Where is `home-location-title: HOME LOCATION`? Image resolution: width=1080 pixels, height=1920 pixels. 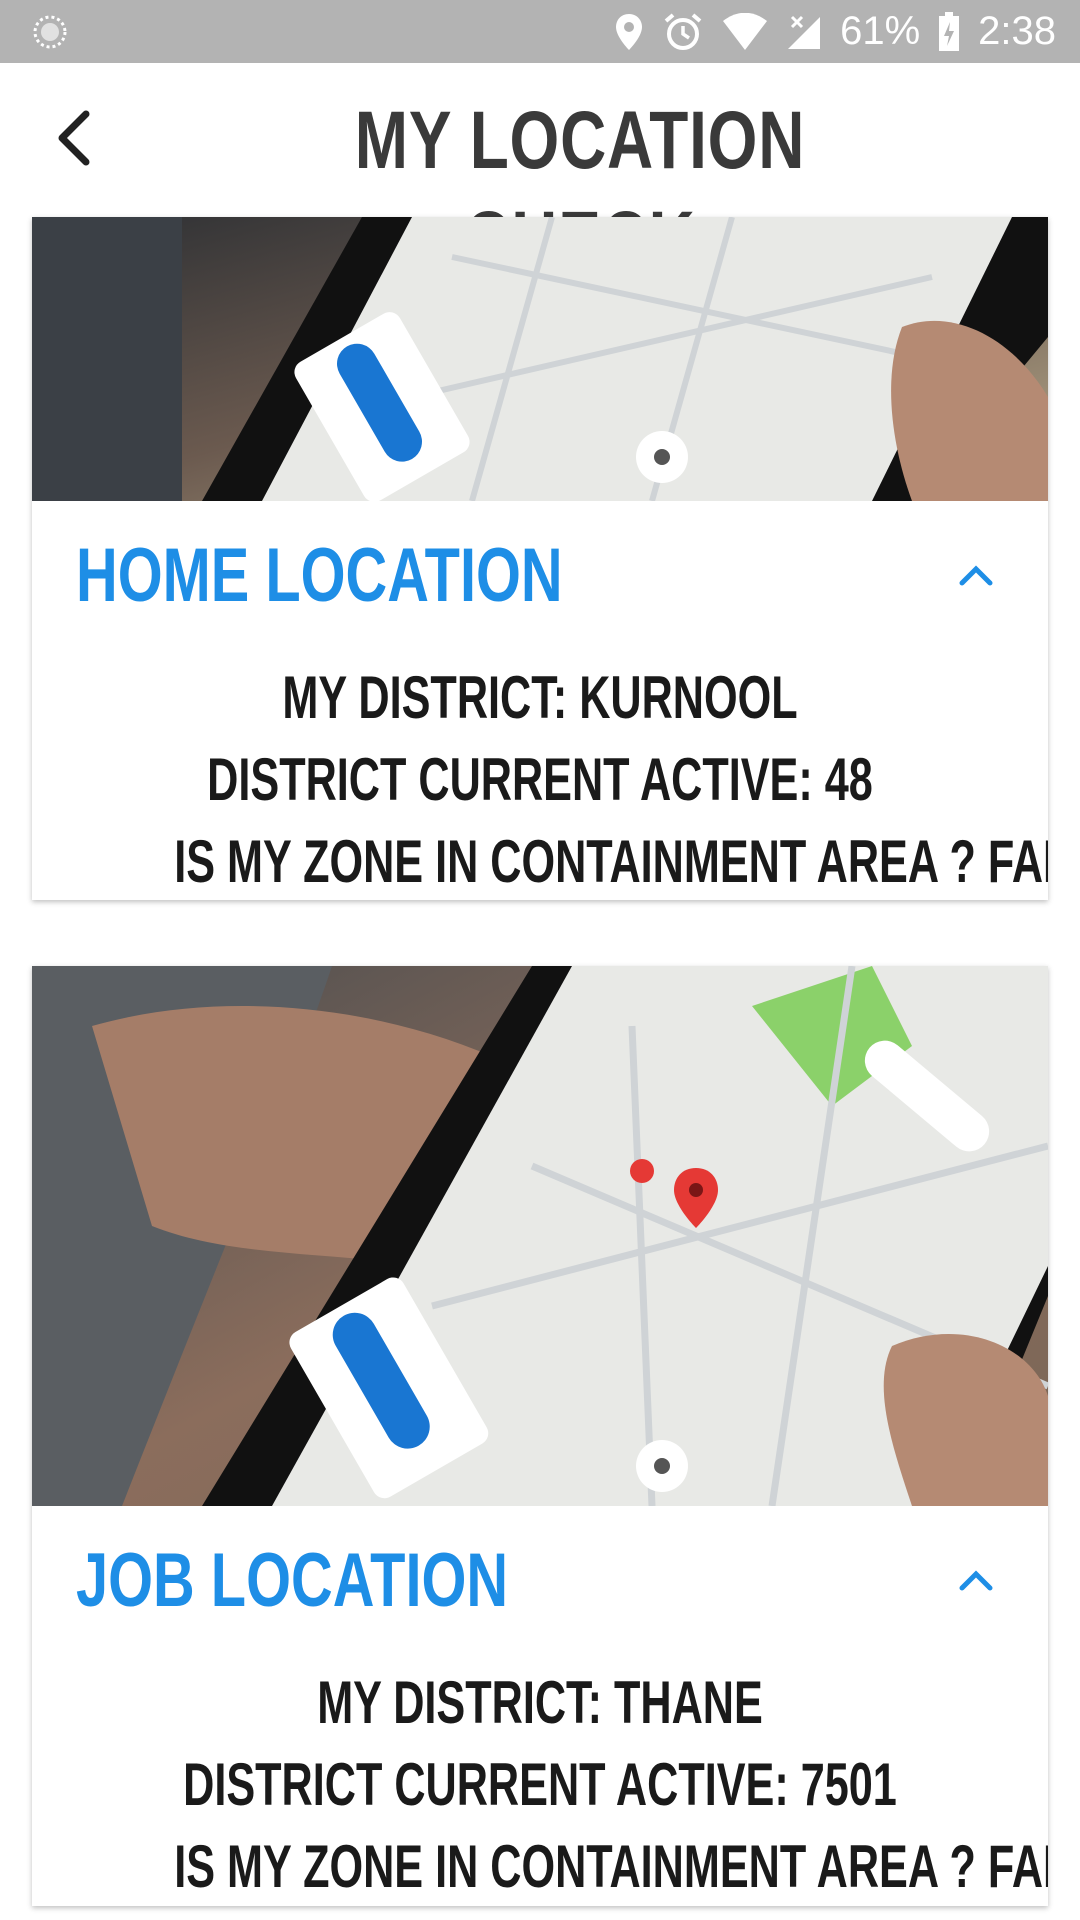
home-location-title: HOME LOCATION is located at coordinates (319, 575).